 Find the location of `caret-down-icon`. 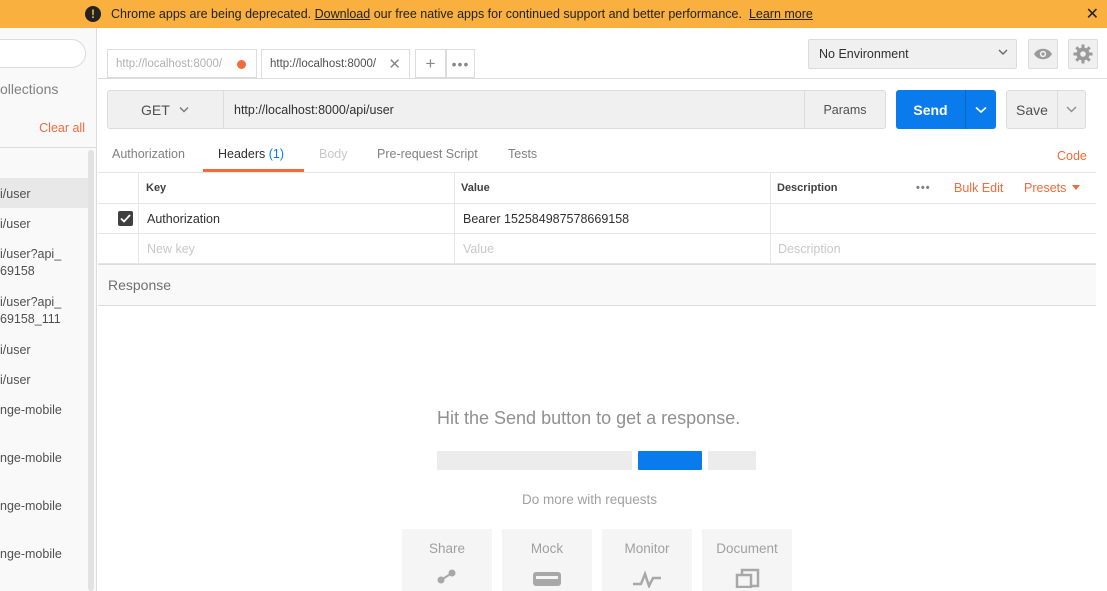

caret-down-icon is located at coordinates (1076, 187).